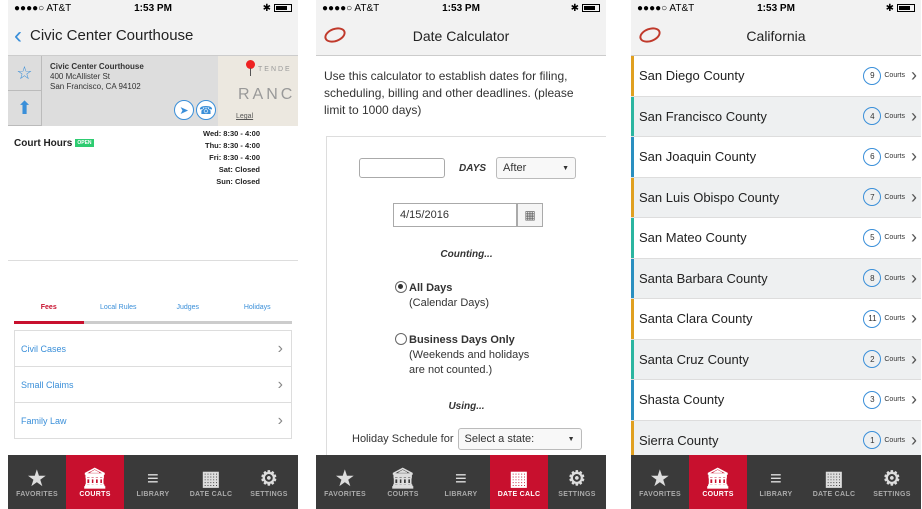 The image size is (922, 509). I want to click on courts-count: 3, so click(872, 399).